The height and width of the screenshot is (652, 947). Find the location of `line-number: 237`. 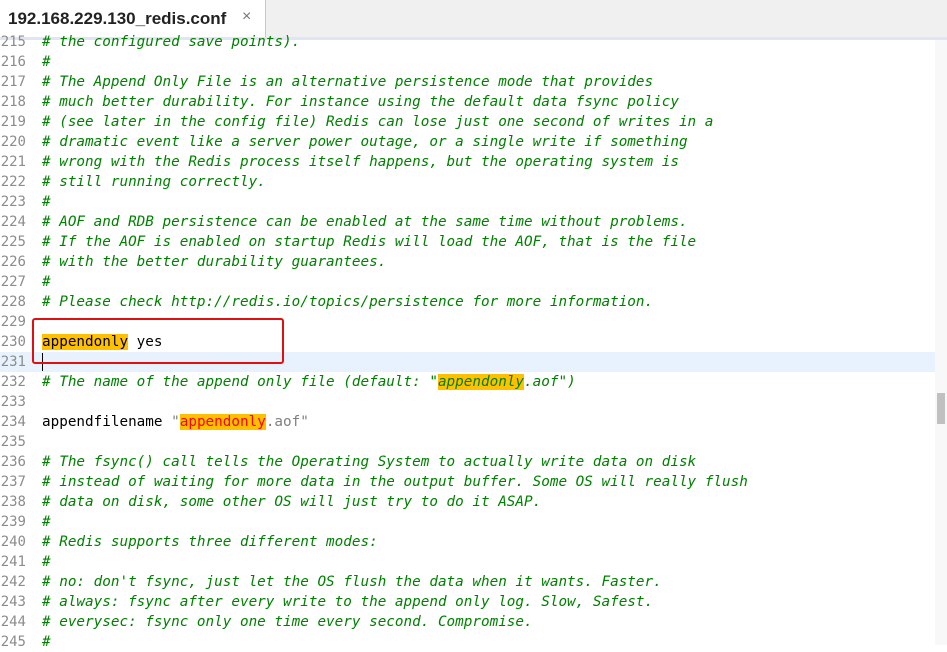

line-number: 237 is located at coordinates (13, 482).